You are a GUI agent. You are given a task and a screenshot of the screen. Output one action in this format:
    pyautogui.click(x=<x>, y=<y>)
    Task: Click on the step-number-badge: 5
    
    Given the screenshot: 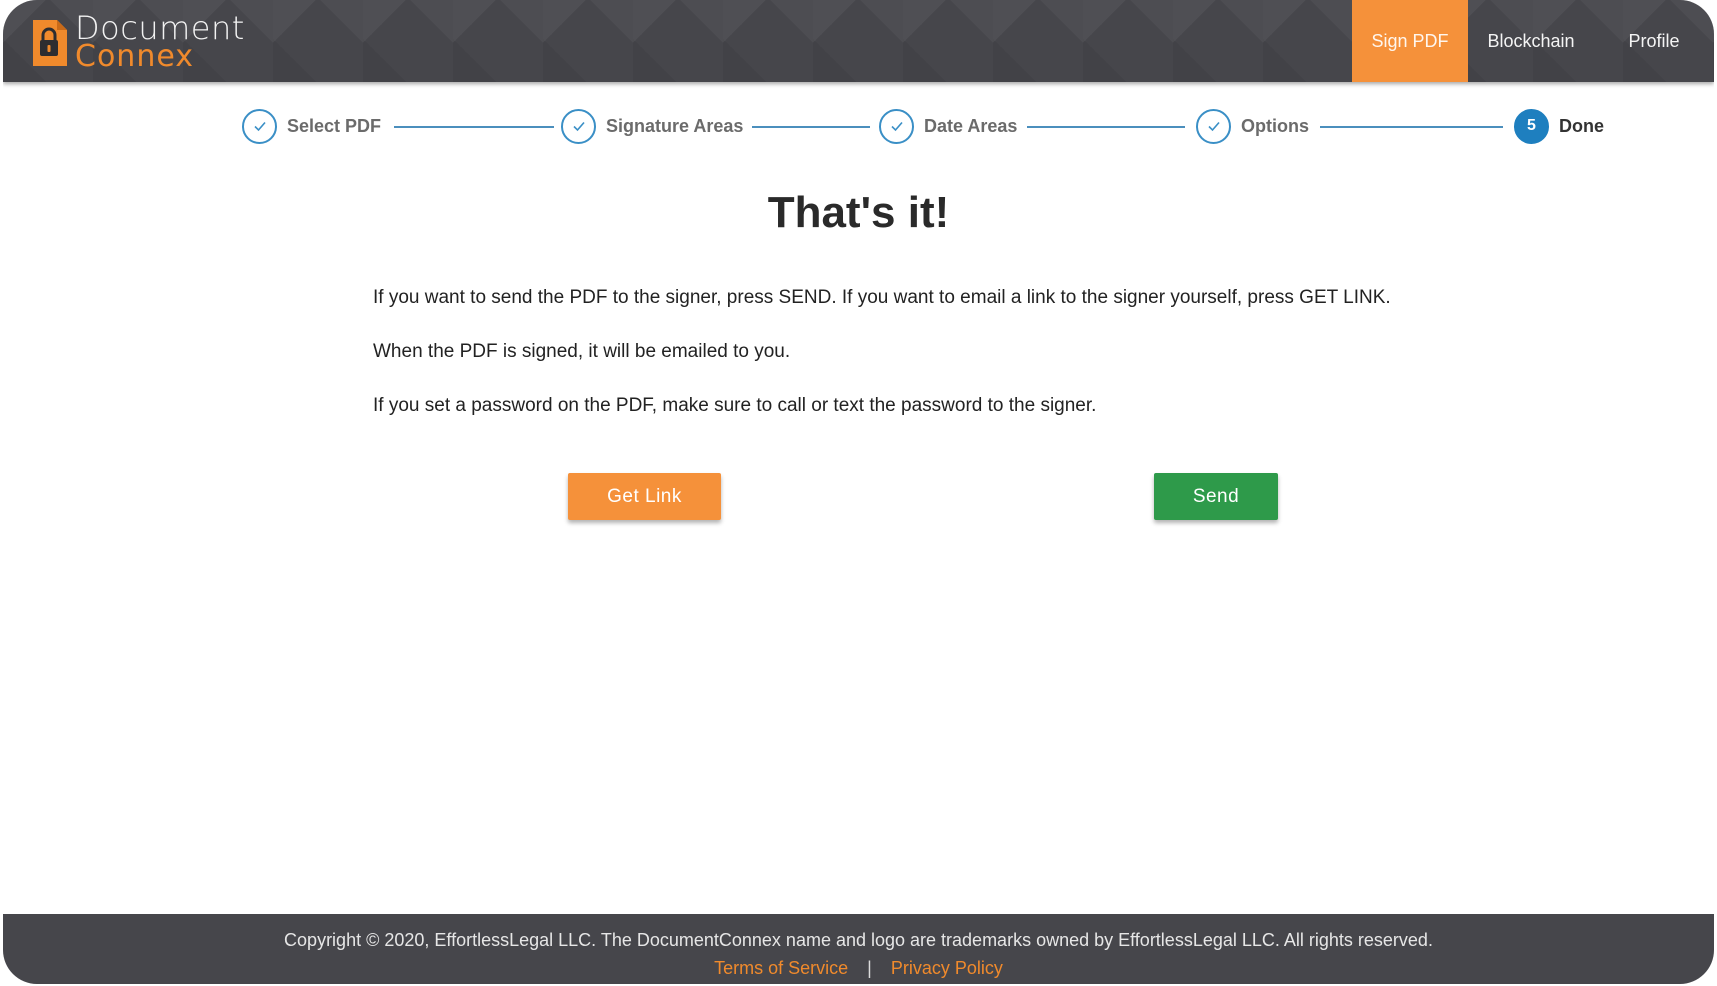 What is the action you would take?
    pyautogui.click(x=1531, y=126)
    